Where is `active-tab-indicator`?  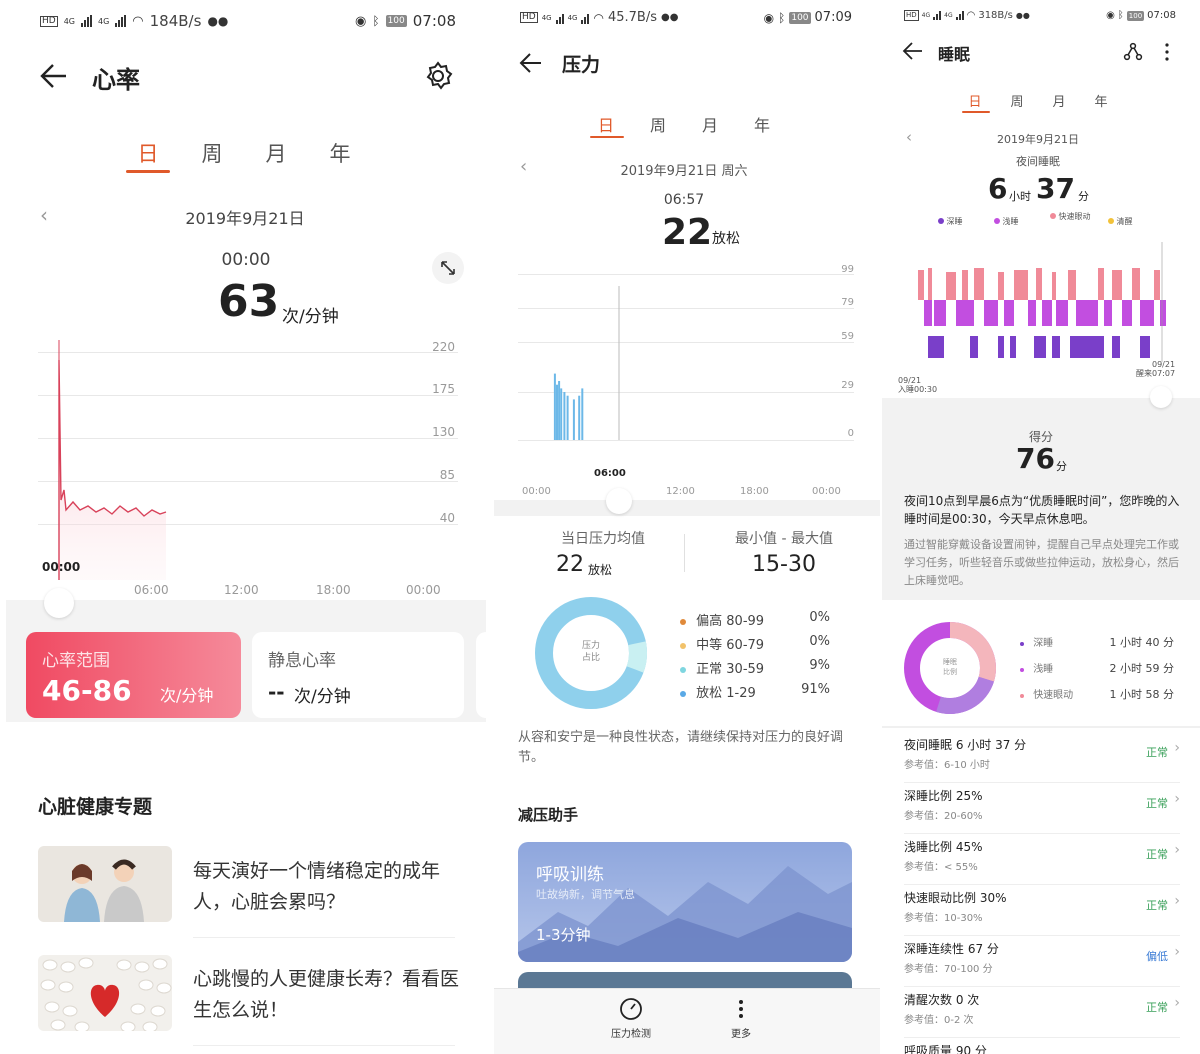 active-tab-indicator is located at coordinates (976, 112).